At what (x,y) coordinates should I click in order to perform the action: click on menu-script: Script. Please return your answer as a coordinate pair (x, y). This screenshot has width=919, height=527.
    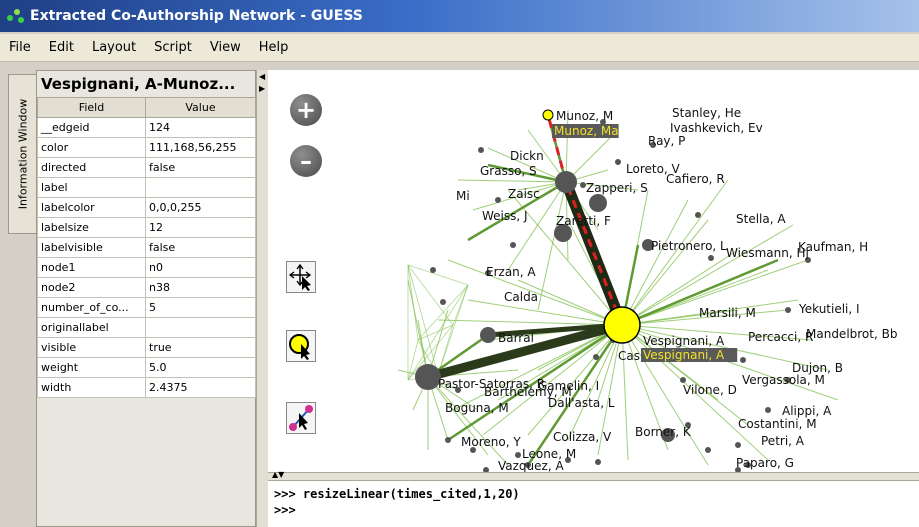
    Looking at the image, I should click on (173, 47).